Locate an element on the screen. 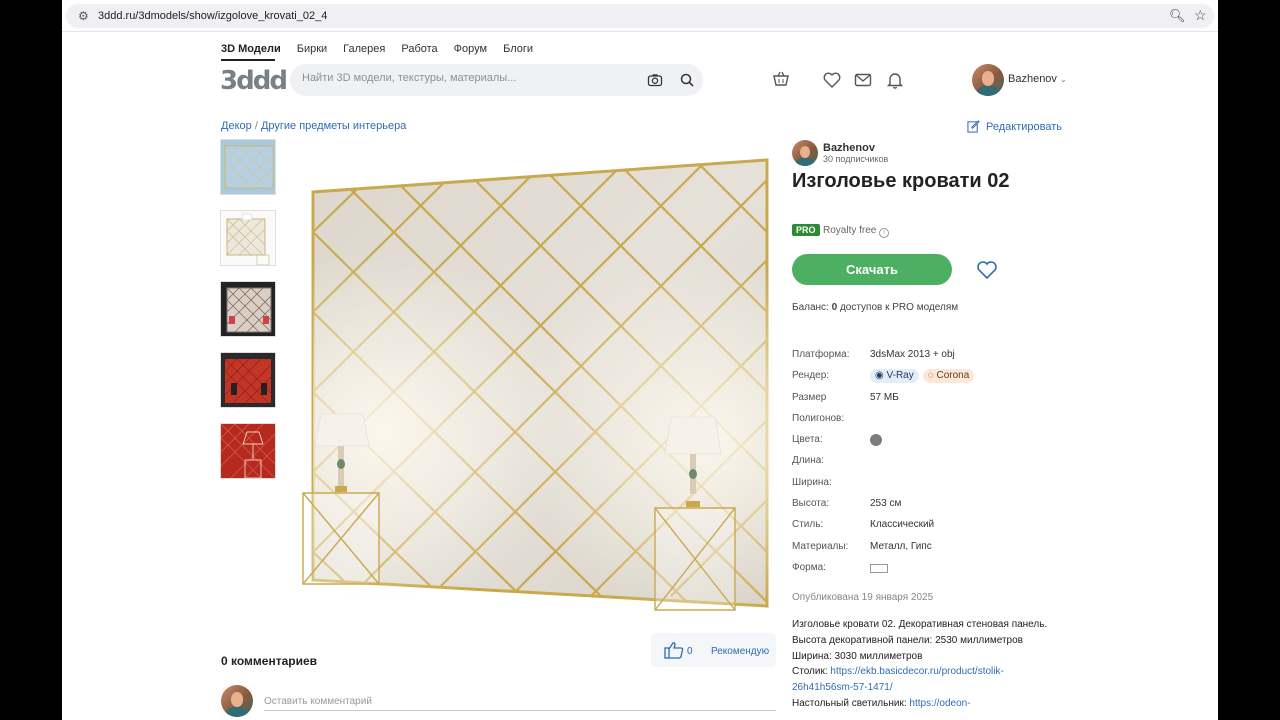 The width and height of the screenshot is (1280, 720). spec-polygons: Полигонов: is located at coordinates (942, 423).